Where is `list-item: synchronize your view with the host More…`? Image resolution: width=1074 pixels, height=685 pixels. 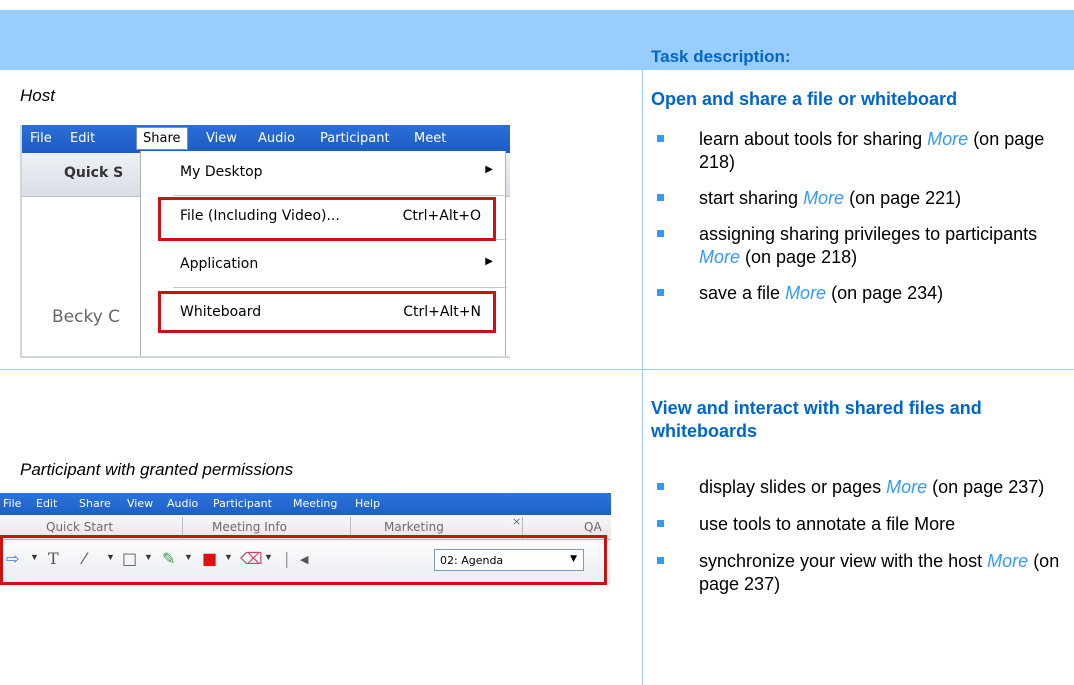 list-item: synchronize your view with the host More… is located at coordinates (860, 573).